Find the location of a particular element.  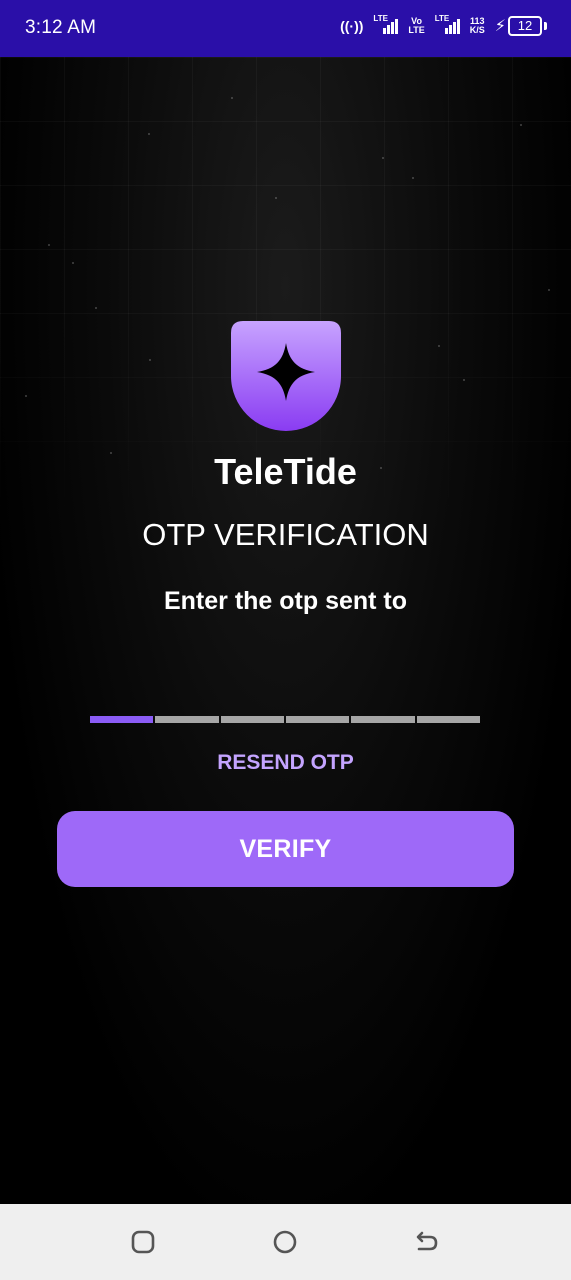

volte-icon: Vo LTE is located at coordinates (416, 25).